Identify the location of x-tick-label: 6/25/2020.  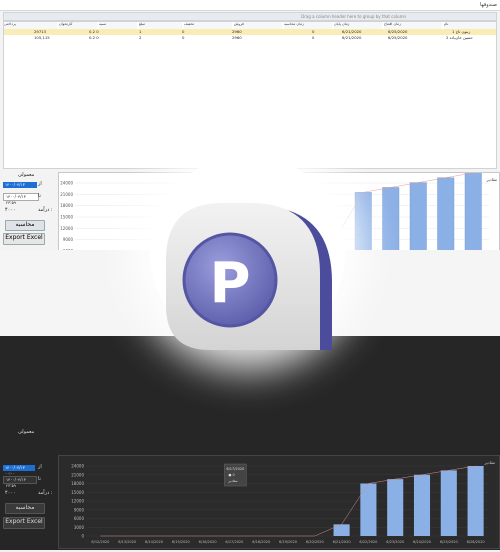
(449, 542).